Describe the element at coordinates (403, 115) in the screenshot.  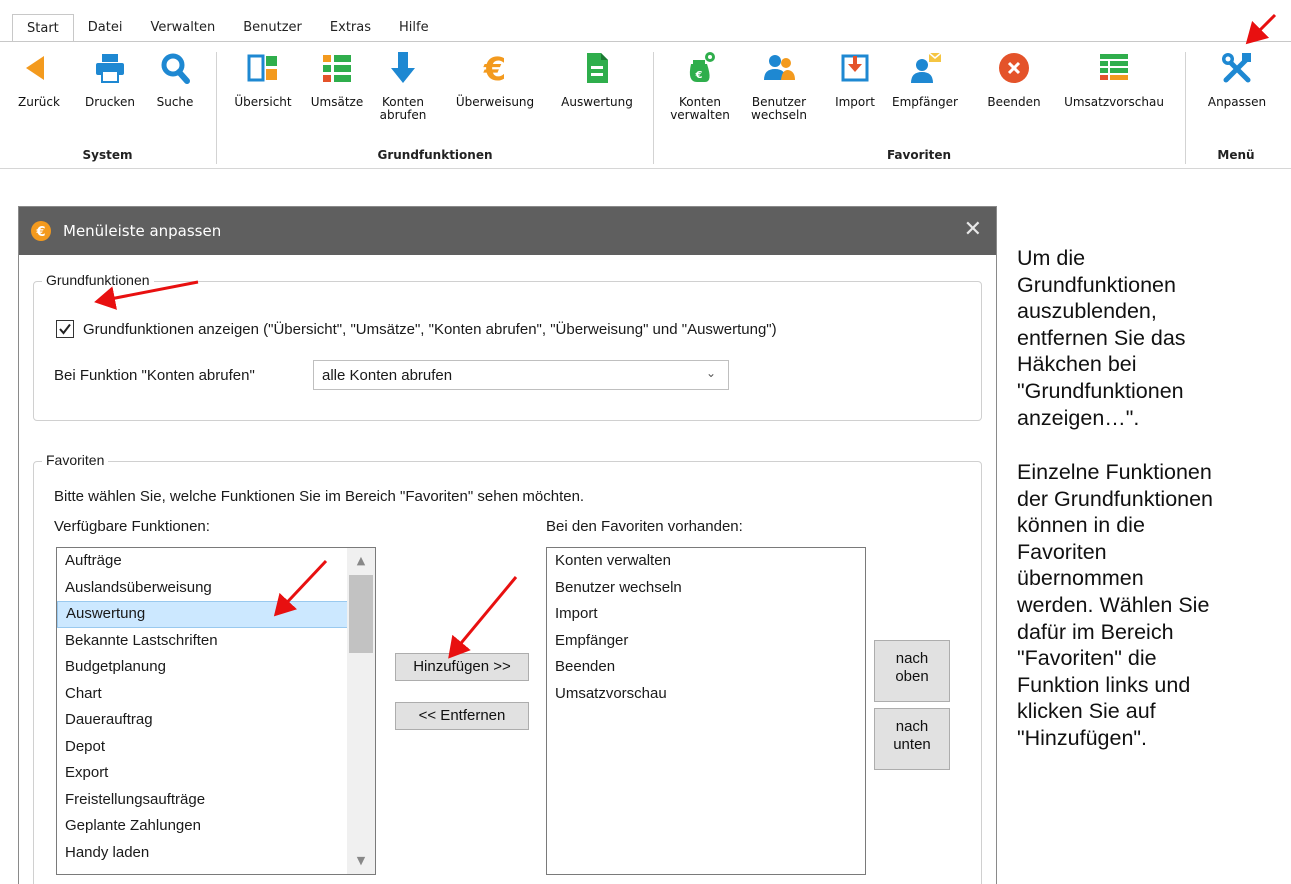
I see `konten-abrufen-label-2: abrufen` at that location.